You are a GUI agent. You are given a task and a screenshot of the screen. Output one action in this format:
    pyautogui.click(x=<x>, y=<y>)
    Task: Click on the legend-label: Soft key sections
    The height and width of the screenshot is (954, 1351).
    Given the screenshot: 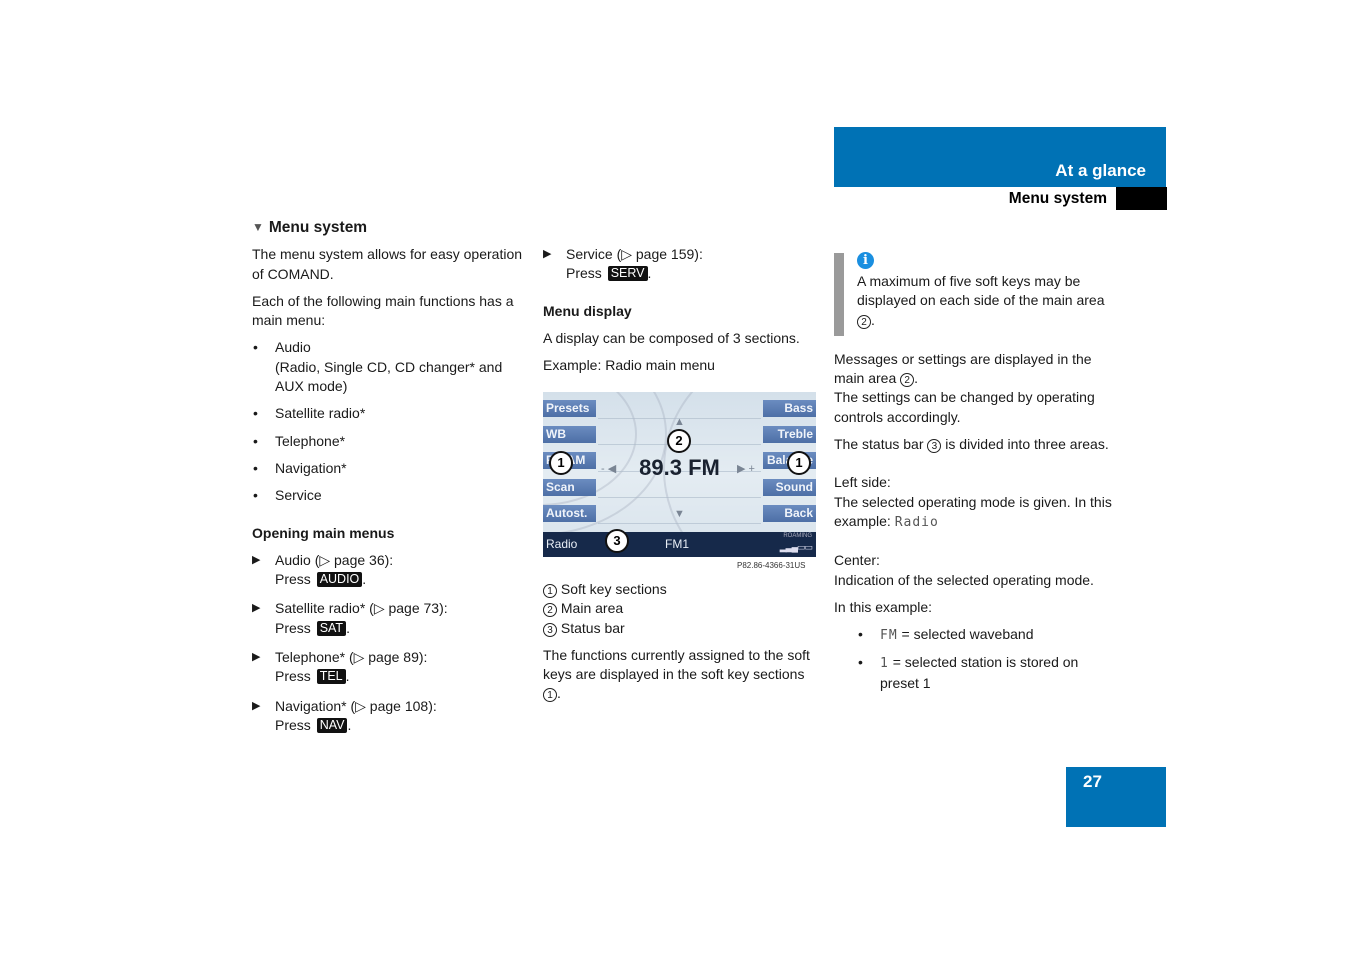 What is the action you would take?
    pyautogui.click(x=613, y=589)
    